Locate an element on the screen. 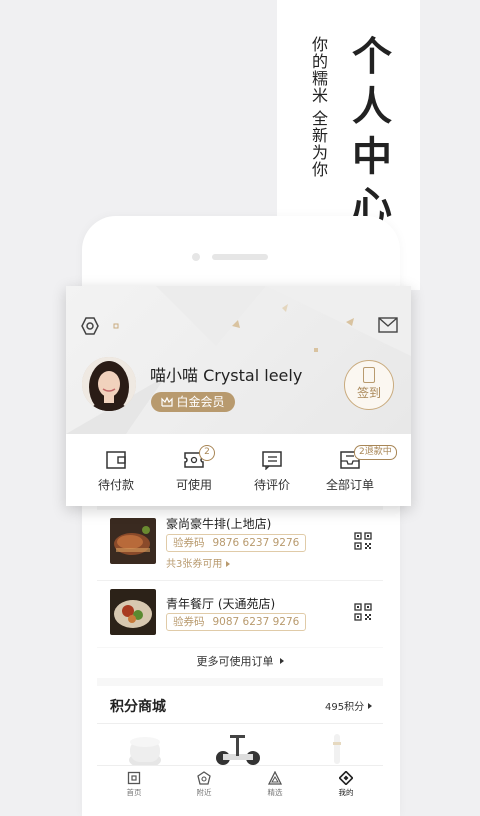 The width and height of the screenshot is (480, 816). settings-icon is located at coordinates (90, 326).